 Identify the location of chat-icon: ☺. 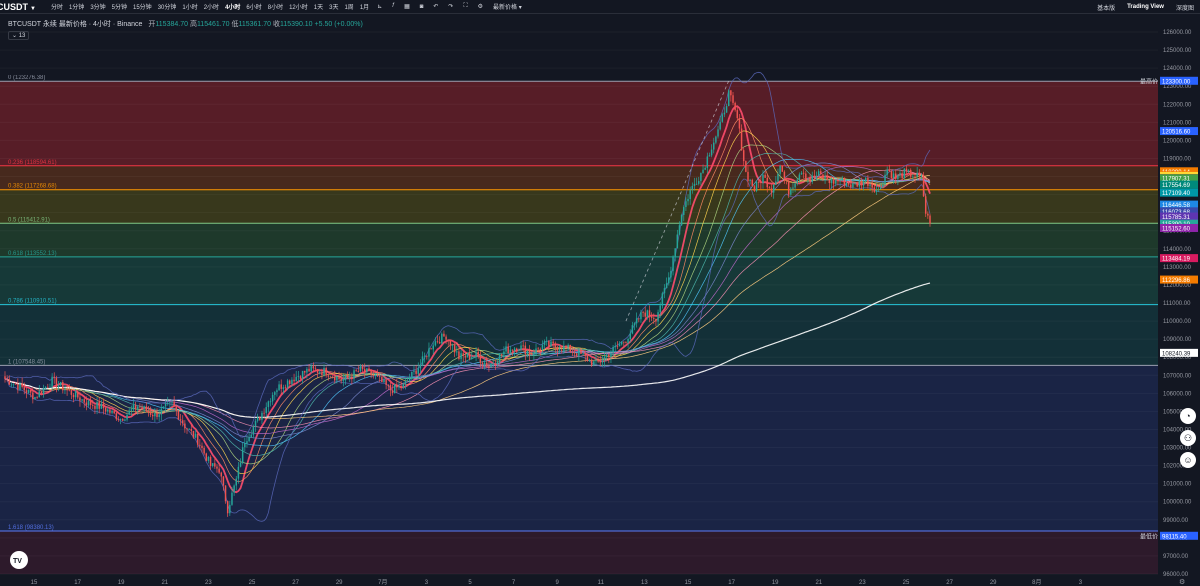
(1188, 460).